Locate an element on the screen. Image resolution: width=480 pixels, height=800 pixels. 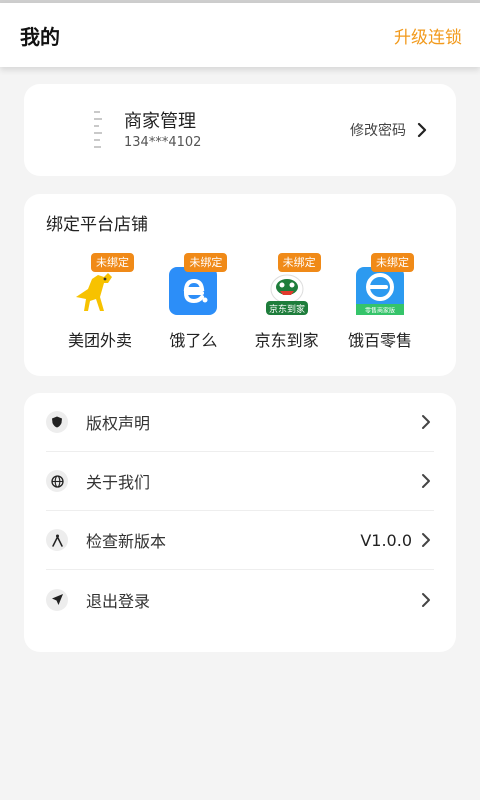
ebai-icon-text: 零售商家版 is located at coordinates (380, 311).